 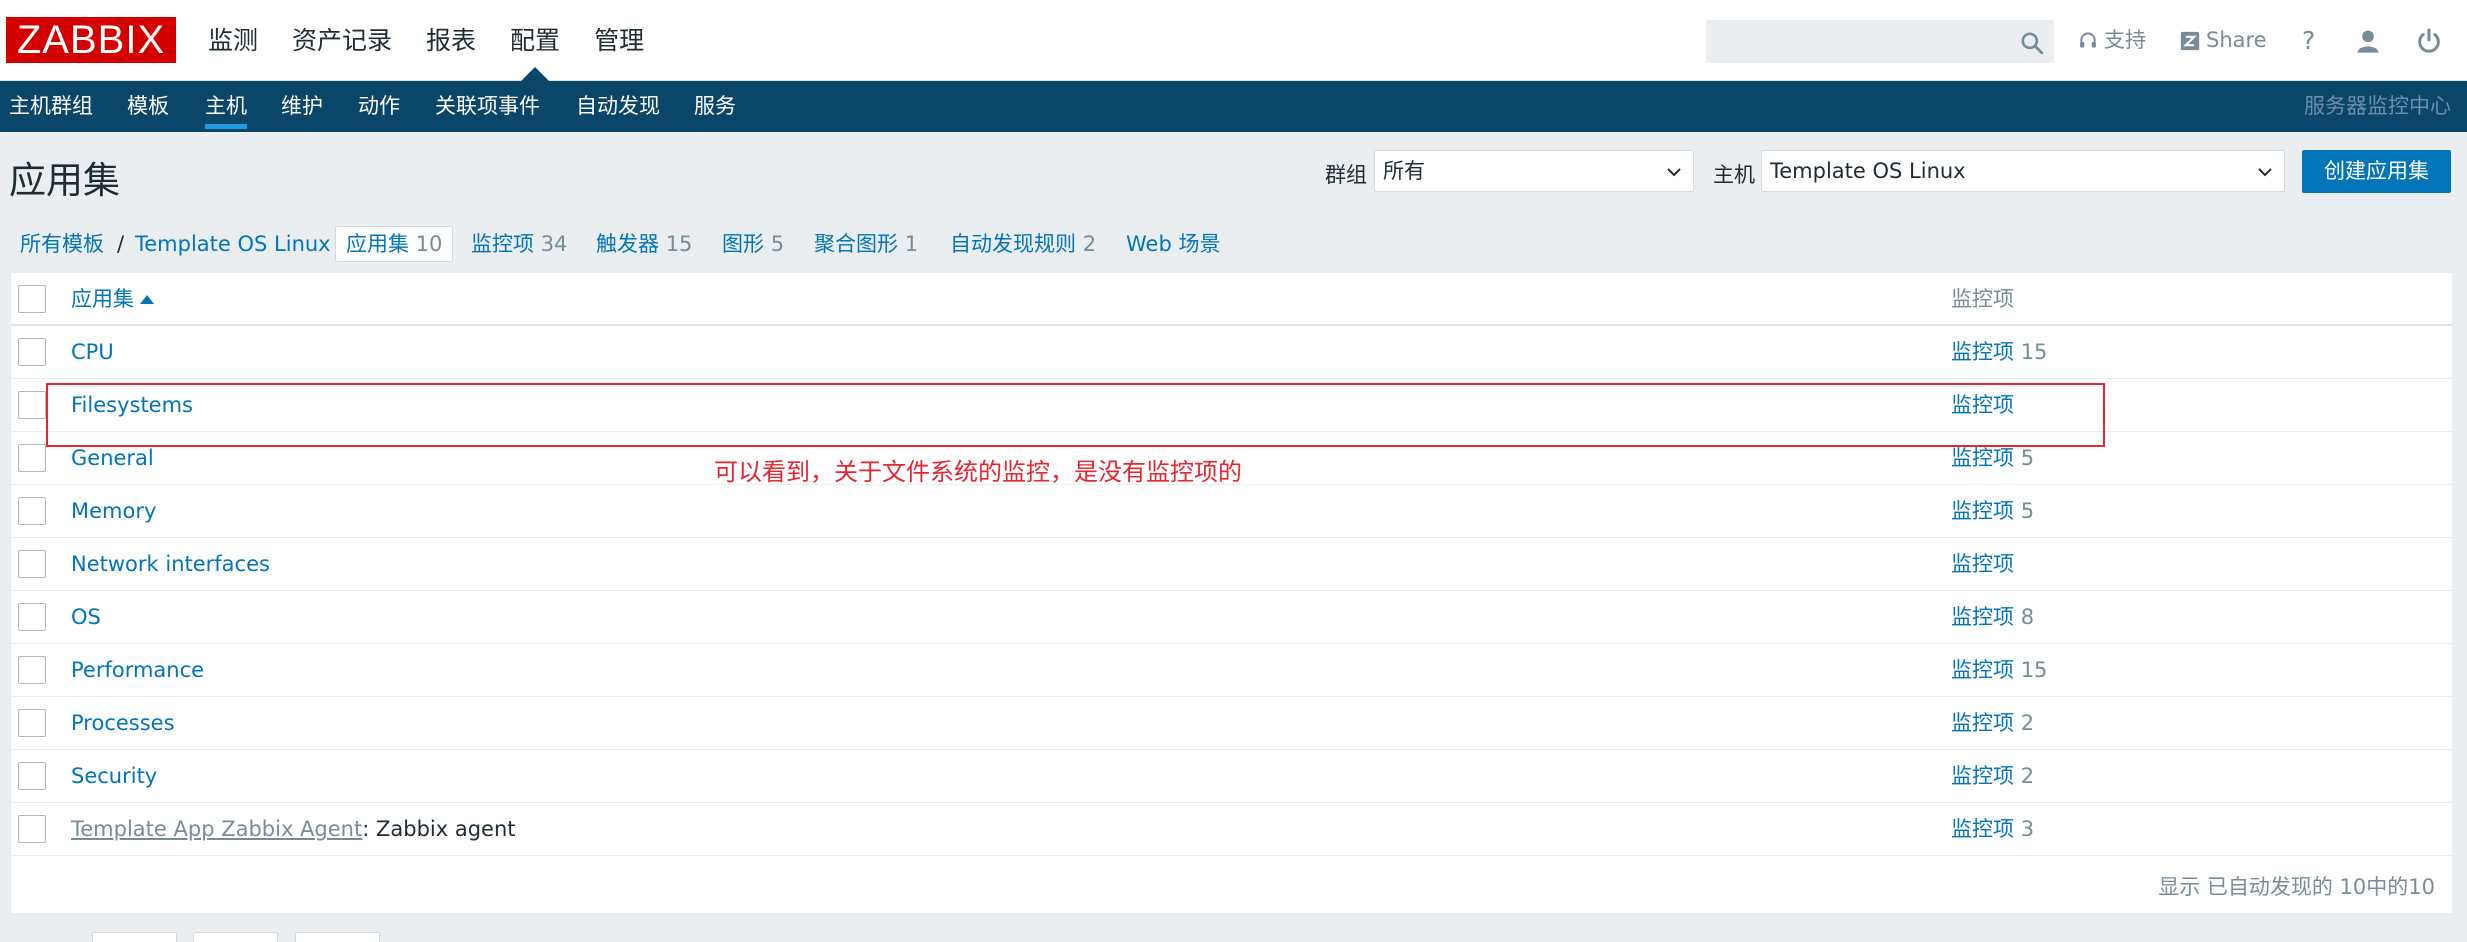 What do you see at coordinates (1674, 172) in the screenshot?
I see `chevron-down-icon` at bounding box center [1674, 172].